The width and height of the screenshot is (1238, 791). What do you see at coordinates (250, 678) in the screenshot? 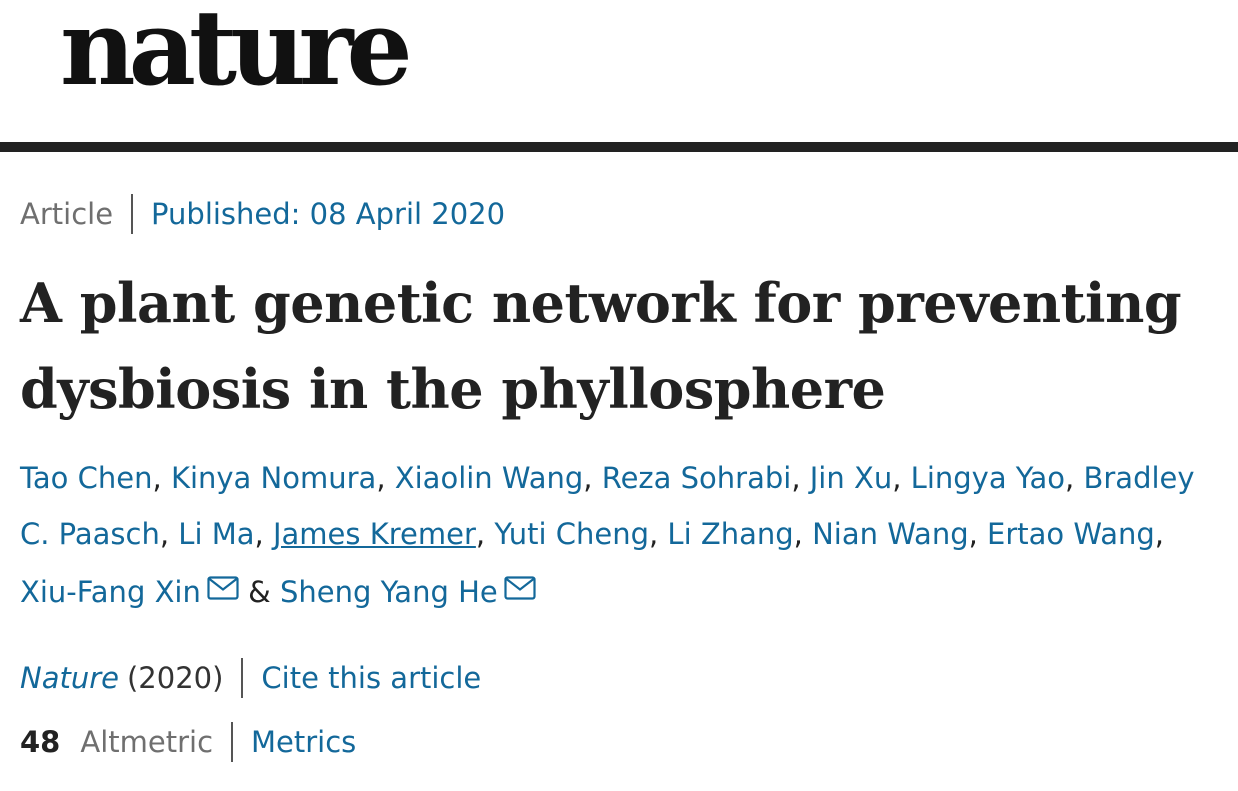
I see `citation-row: Nature (2020) Cite this article` at bounding box center [250, 678].